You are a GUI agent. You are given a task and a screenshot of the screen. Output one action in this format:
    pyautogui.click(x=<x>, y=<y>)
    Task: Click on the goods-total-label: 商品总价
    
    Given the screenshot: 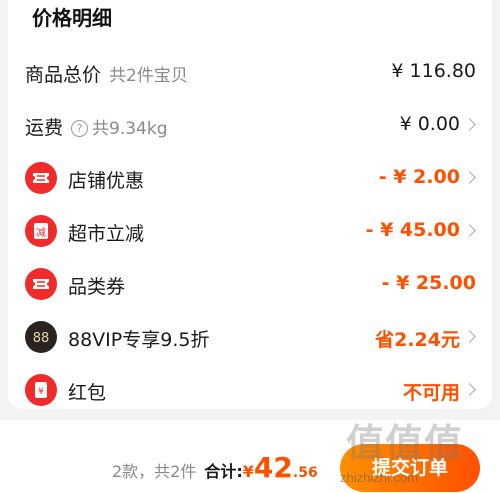 What is the action you would take?
    pyautogui.click(x=63, y=75)
    